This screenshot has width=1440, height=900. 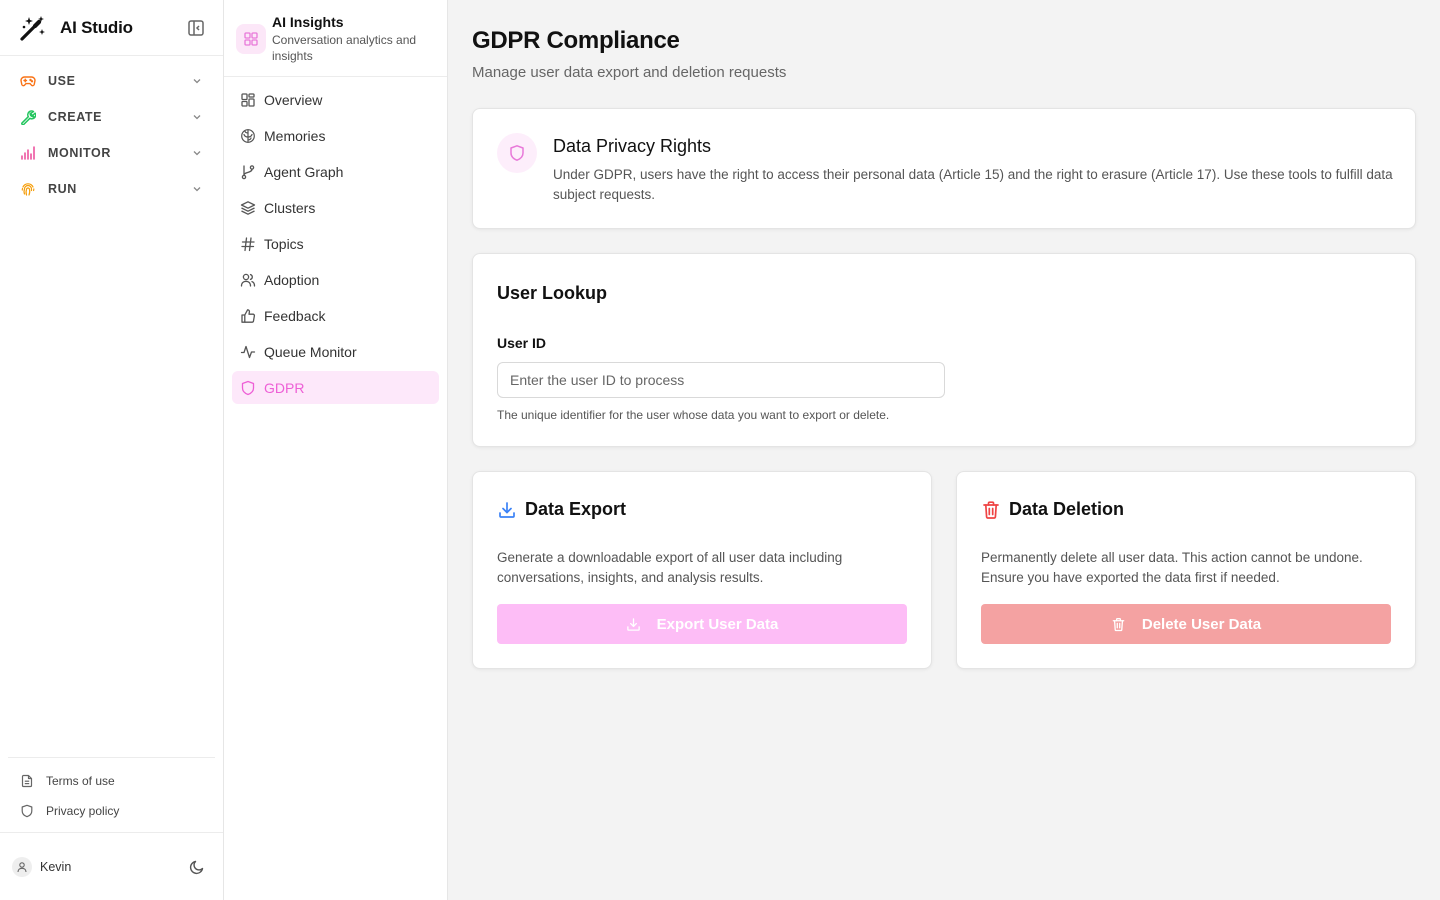 What do you see at coordinates (111, 189) in the screenshot?
I see `nav-section-run: RUN` at bounding box center [111, 189].